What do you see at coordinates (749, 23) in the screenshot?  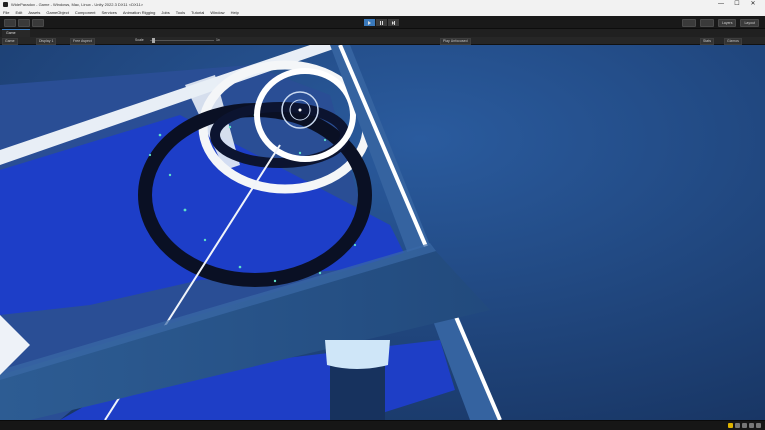 I see `layout-dropdown: Layout` at bounding box center [749, 23].